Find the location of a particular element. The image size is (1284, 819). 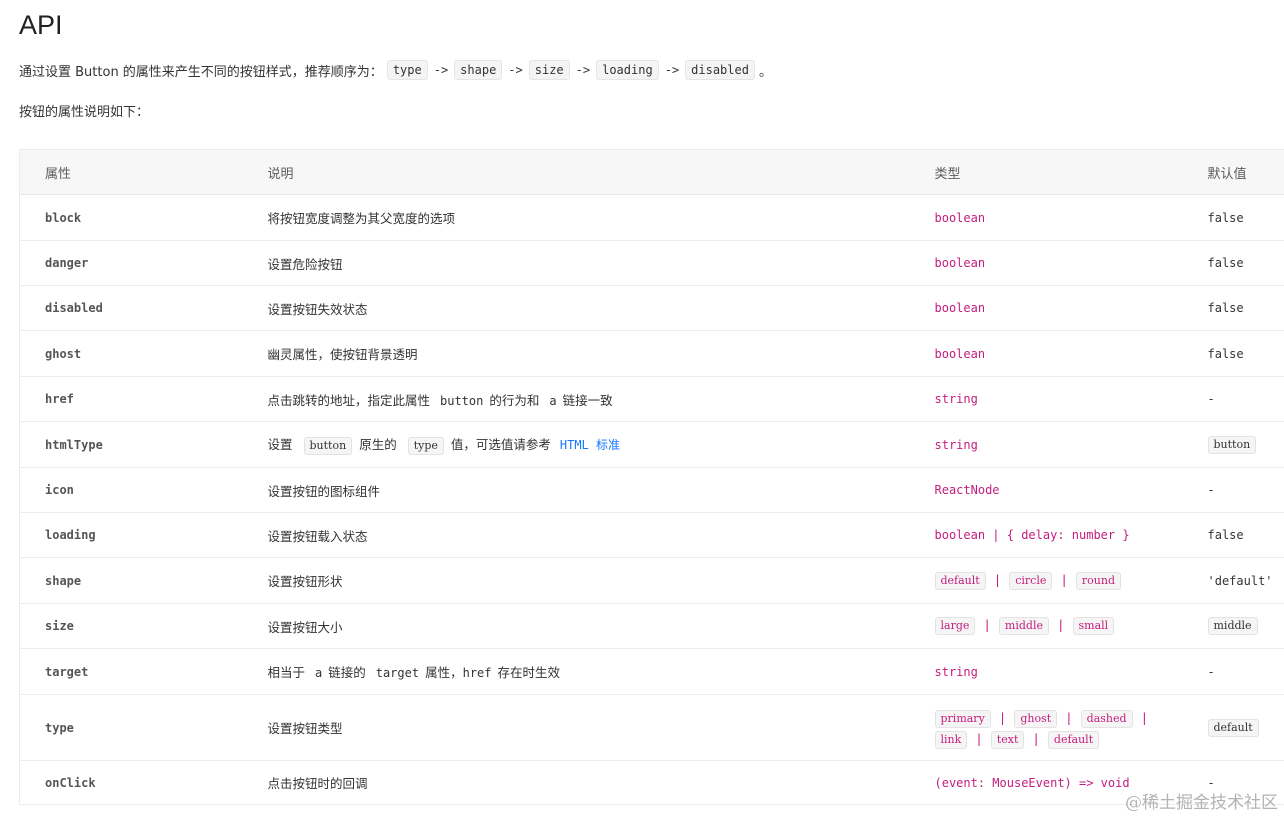

prop-default: - is located at coordinates (1233, 399).